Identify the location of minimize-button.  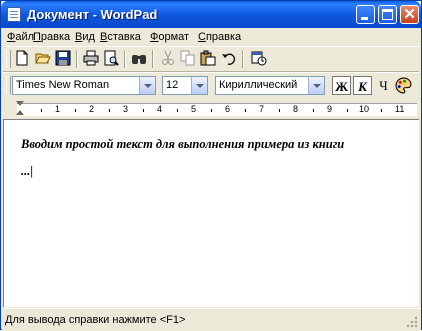
(365, 14).